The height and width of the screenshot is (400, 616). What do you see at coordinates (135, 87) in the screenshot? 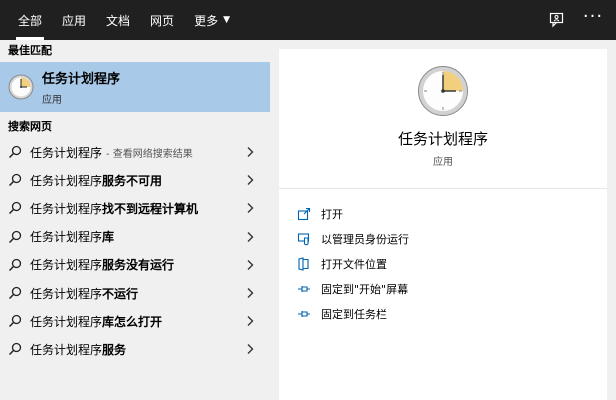
I see `best-match-item: 任务计划程序 应用` at bounding box center [135, 87].